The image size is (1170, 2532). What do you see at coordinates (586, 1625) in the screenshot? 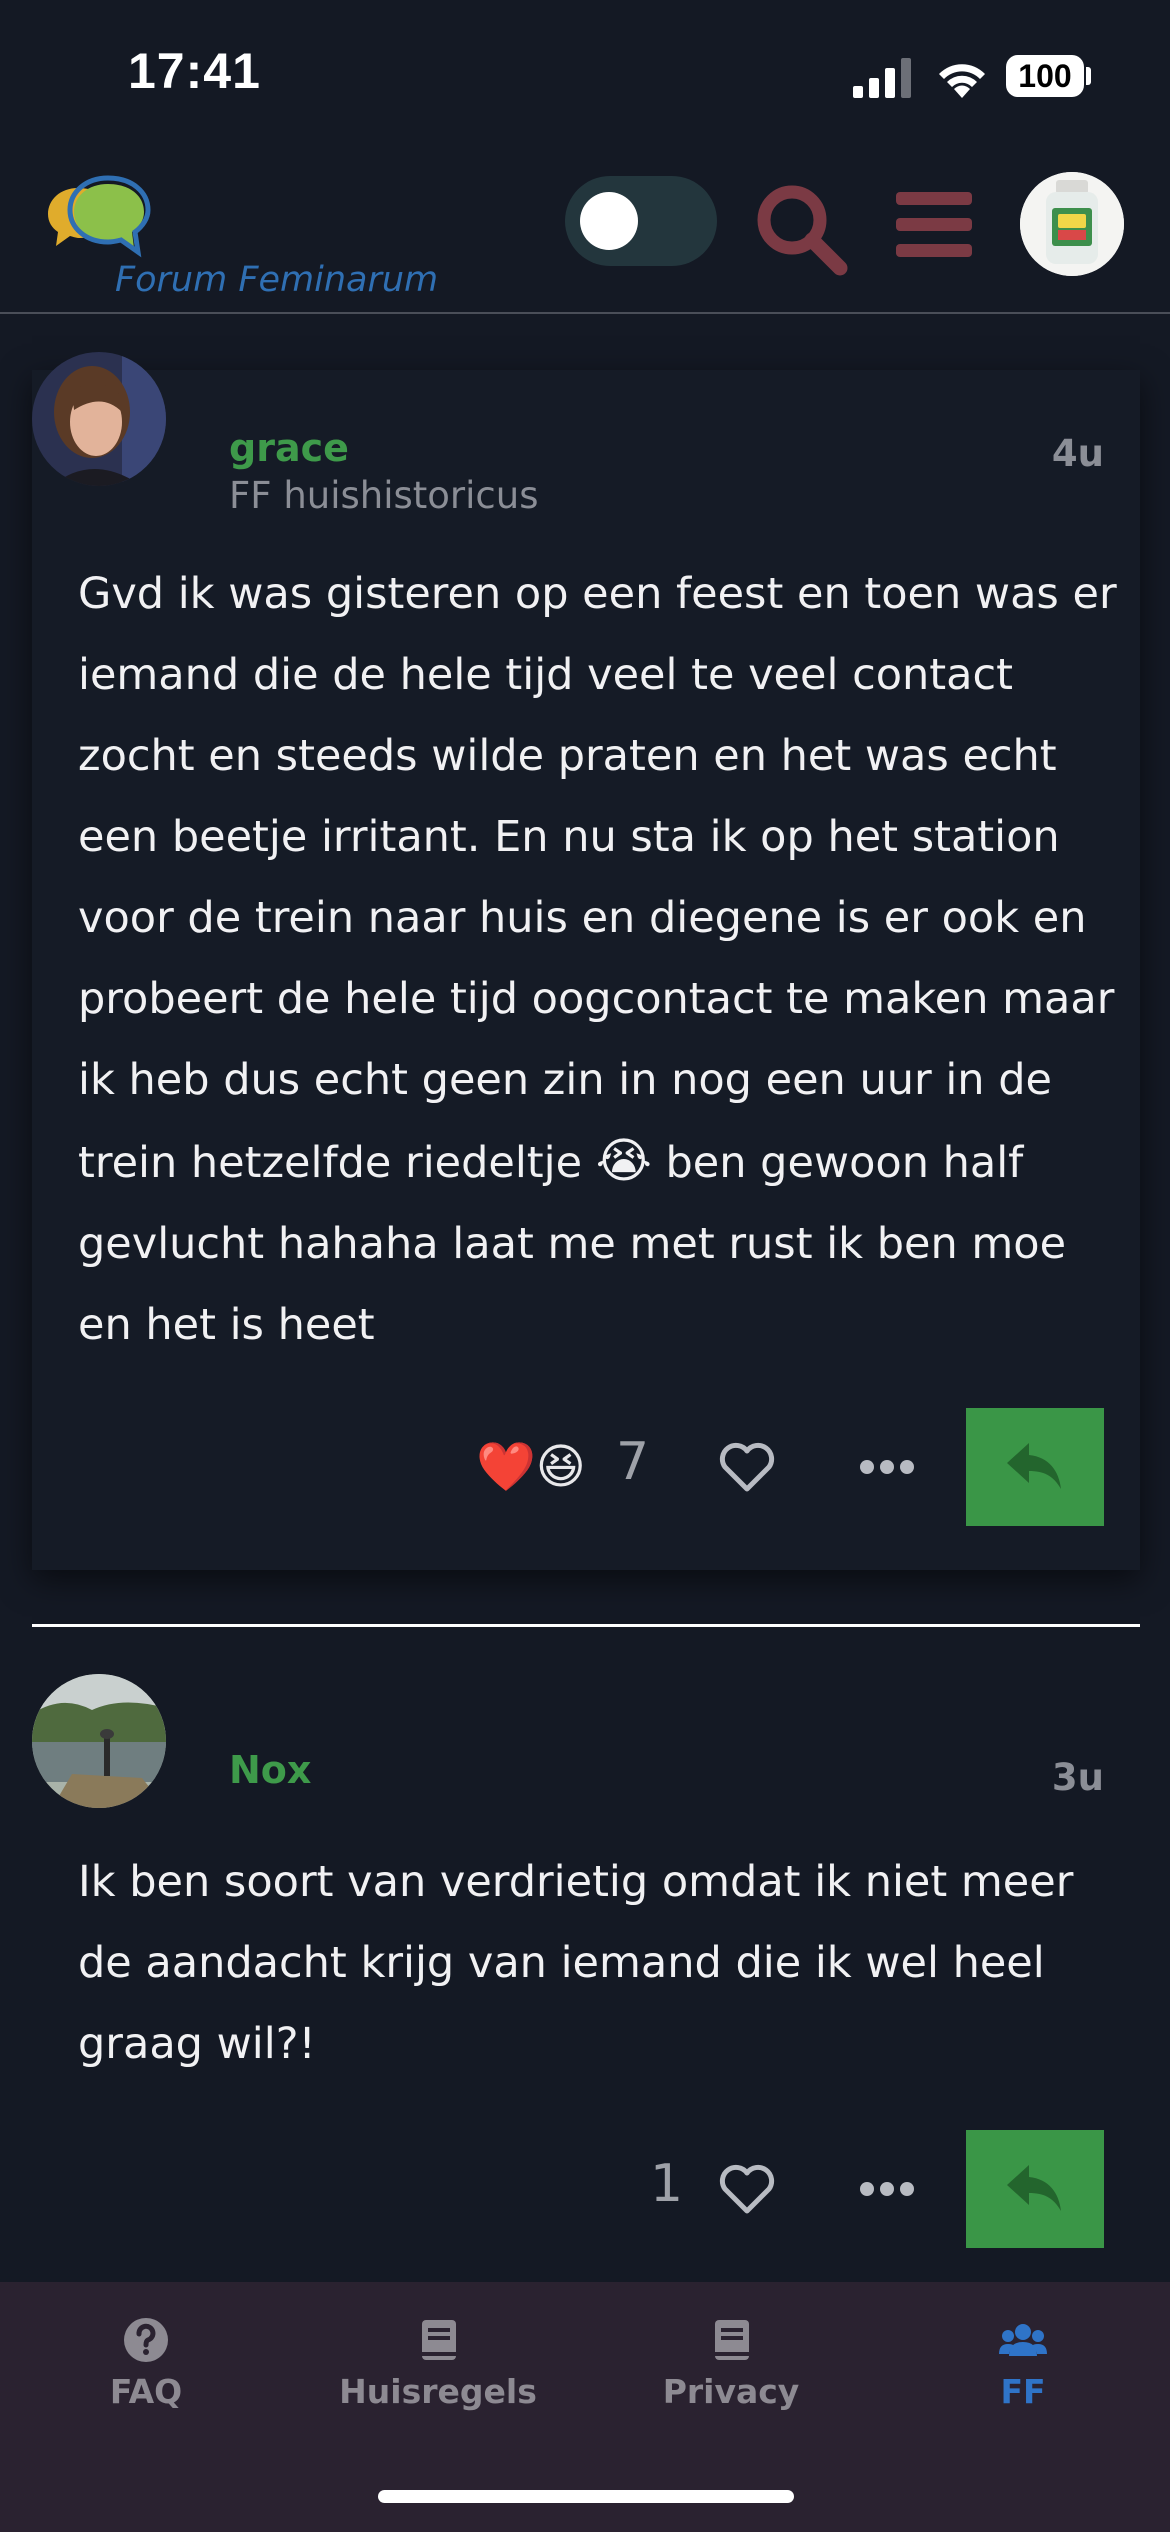
I see `post-divider` at bounding box center [586, 1625].